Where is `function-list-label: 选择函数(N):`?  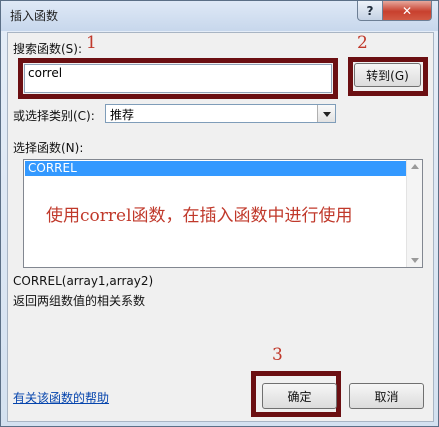 function-list-label: 选择函数(N): is located at coordinates (48, 148).